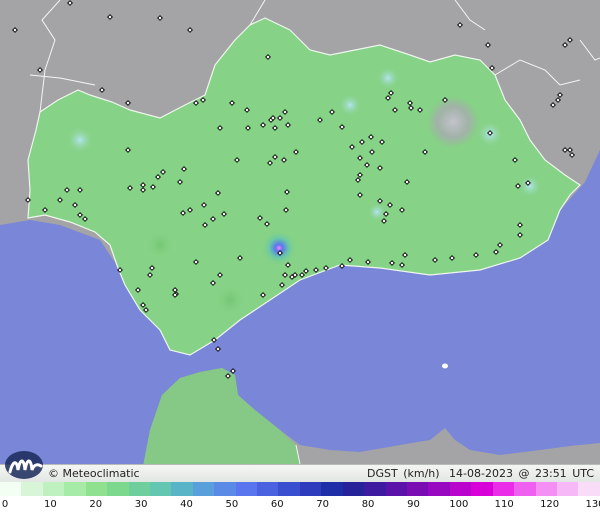 Image resolution: width=600 pixels, height=517 pixels. What do you see at coordinates (550, 473) in the screenshot?
I see `time-label: 23:51` at bounding box center [550, 473].